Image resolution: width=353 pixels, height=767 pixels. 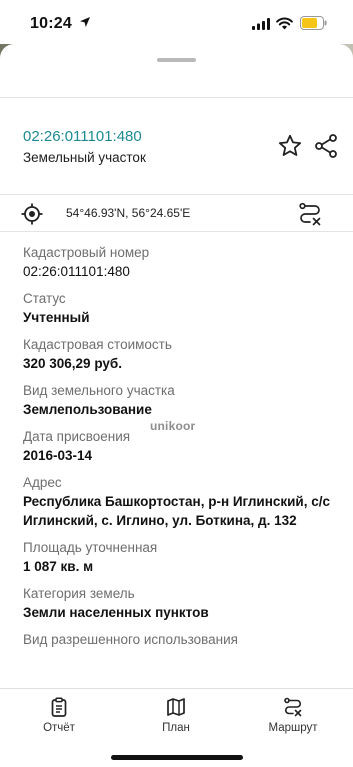 What do you see at coordinates (90, 547) in the screenshot?
I see `field-label: Площадь уточненная` at bounding box center [90, 547].